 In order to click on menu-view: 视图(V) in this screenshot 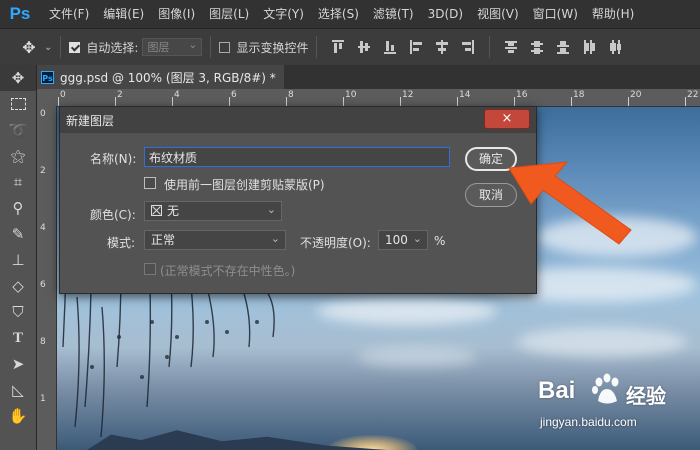, I will do `click(498, 14)`.